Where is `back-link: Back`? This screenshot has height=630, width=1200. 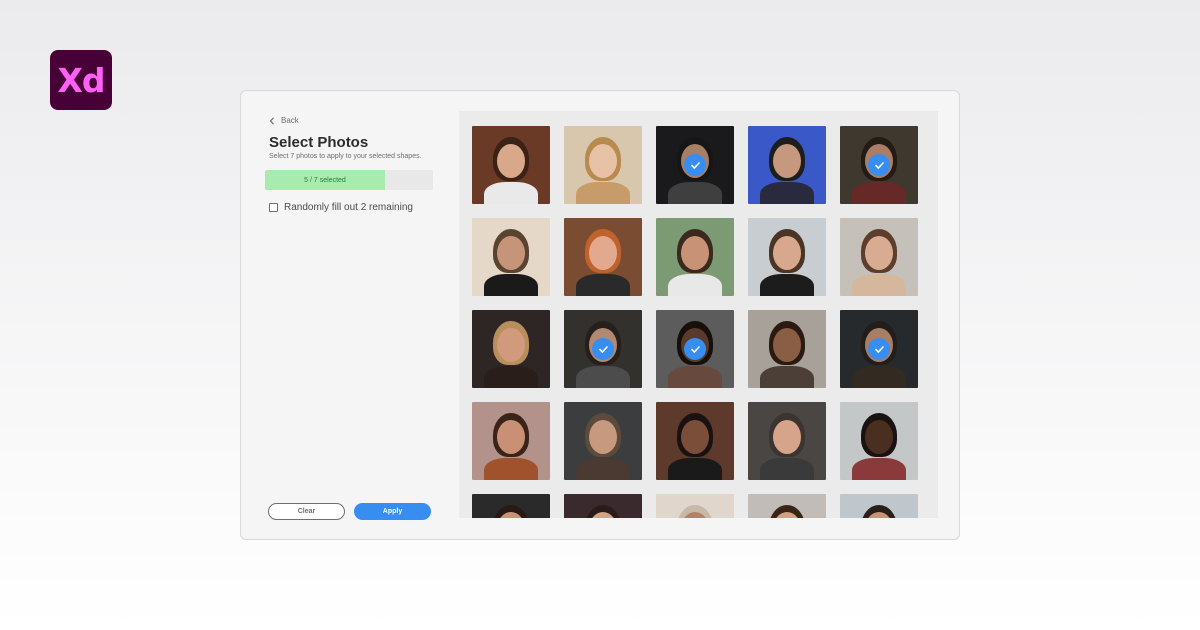 back-link: Back is located at coordinates (284, 120).